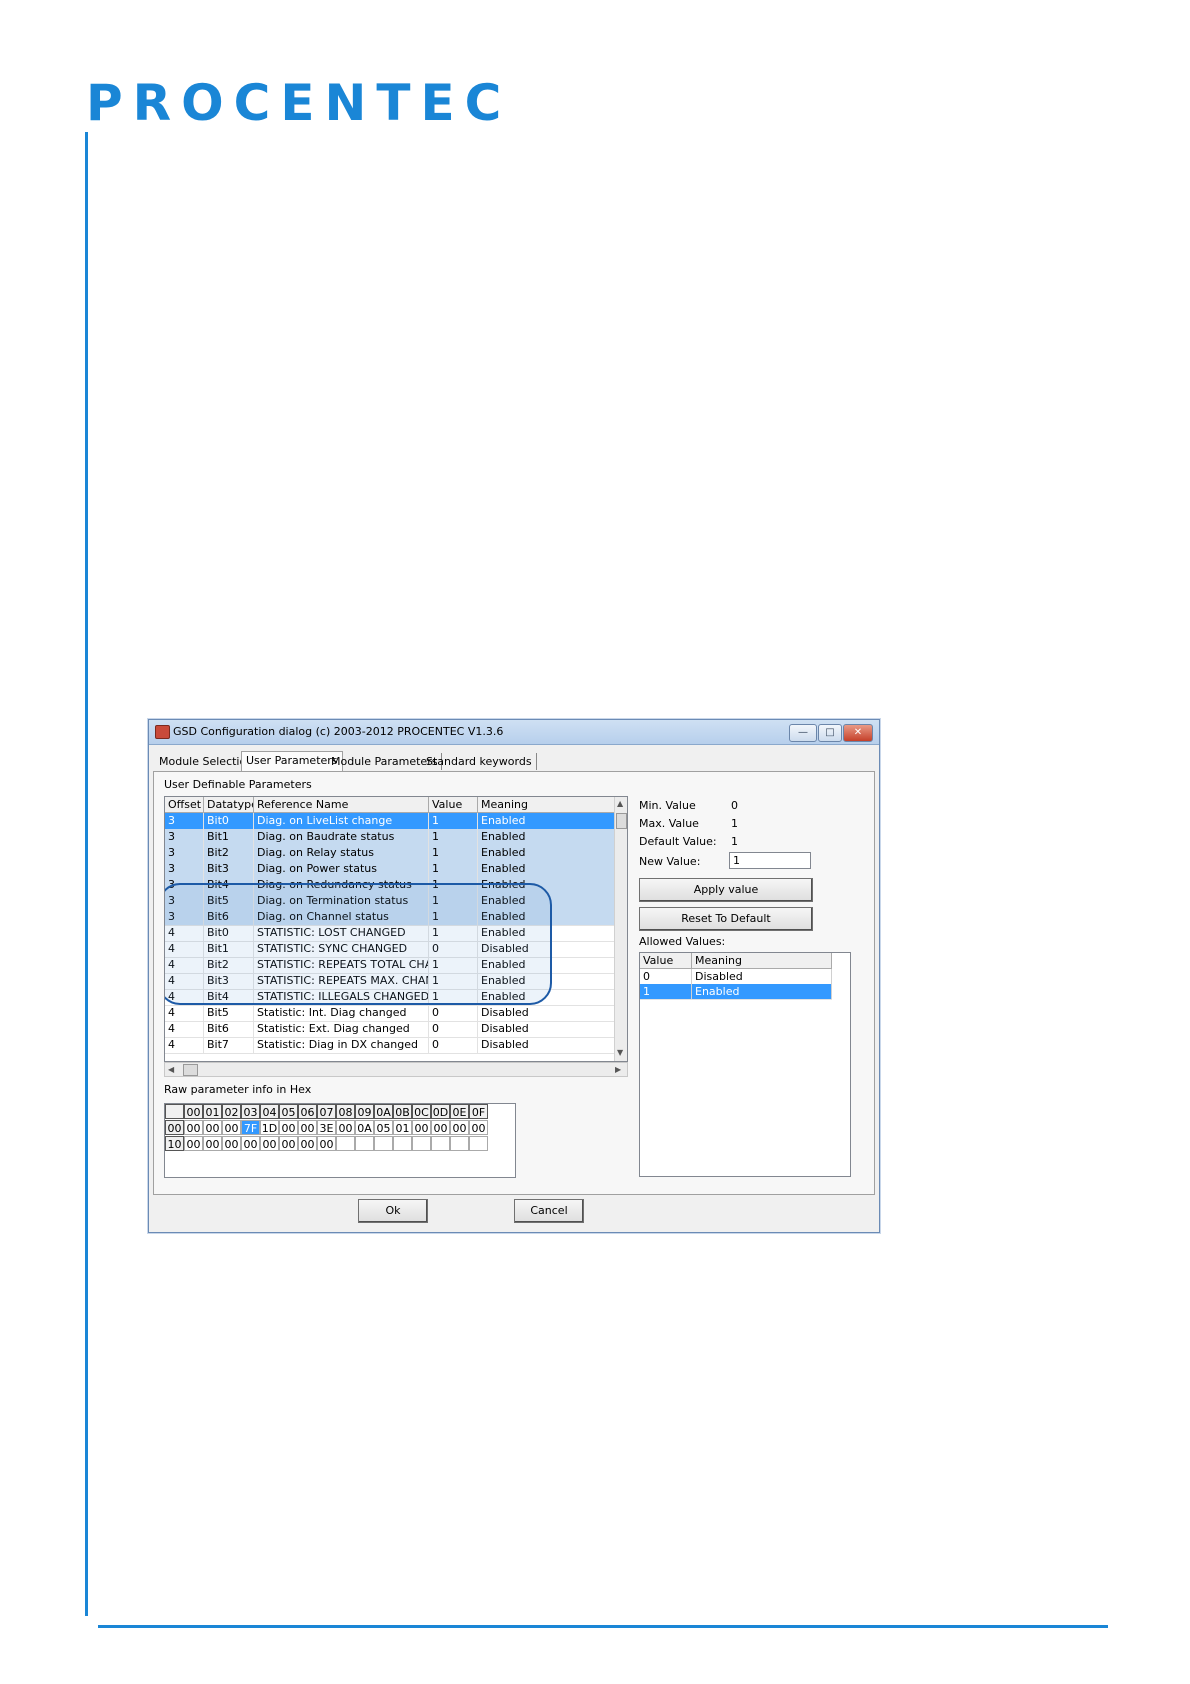 This screenshot has height=1684, width=1190. What do you see at coordinates (229, 997) in the screenshot?
I see `table-cell: Bit4` at bounding box center [229, 997].